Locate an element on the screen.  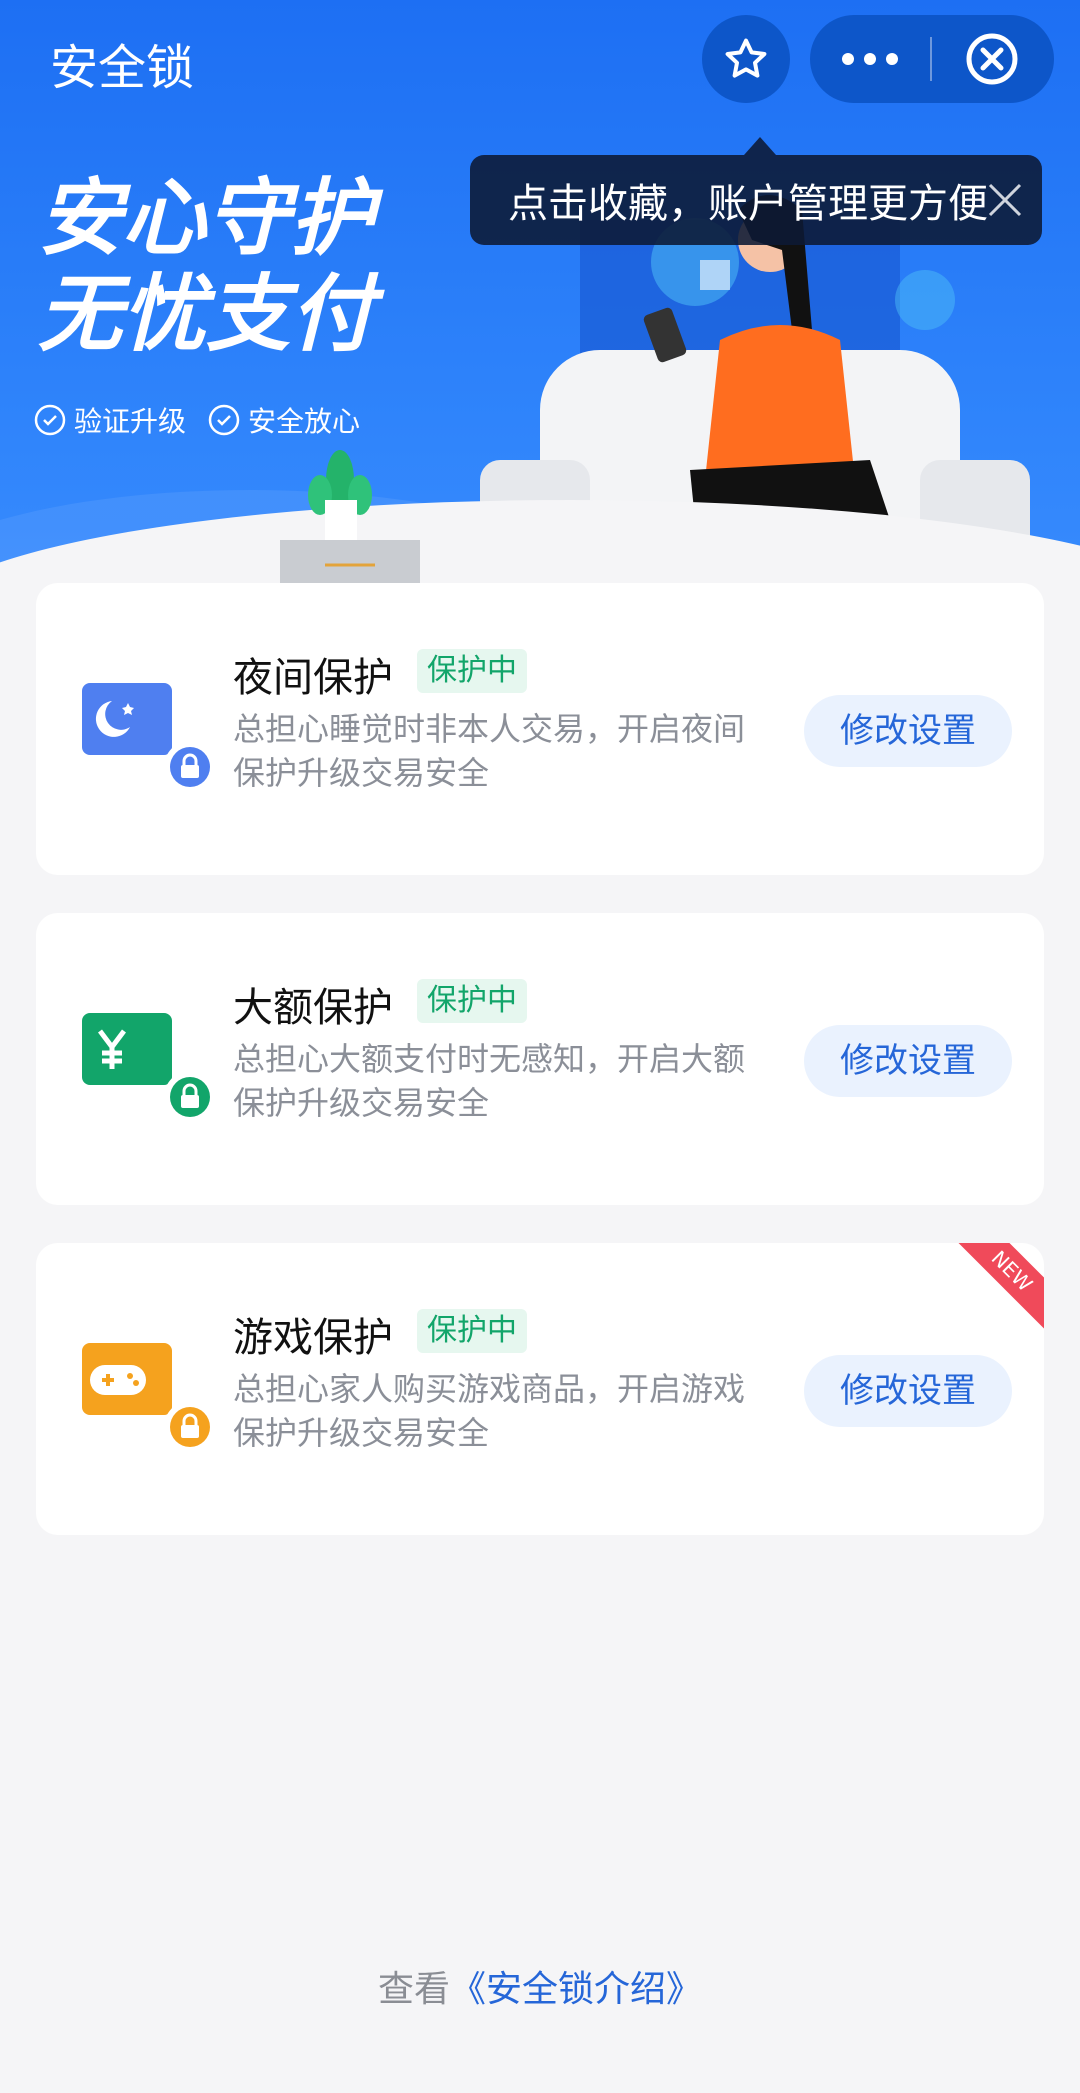
card-description: 总担心睡觉时非本人交易，开启夜间保护升级交易安全 is located at coordinates (489, 751).